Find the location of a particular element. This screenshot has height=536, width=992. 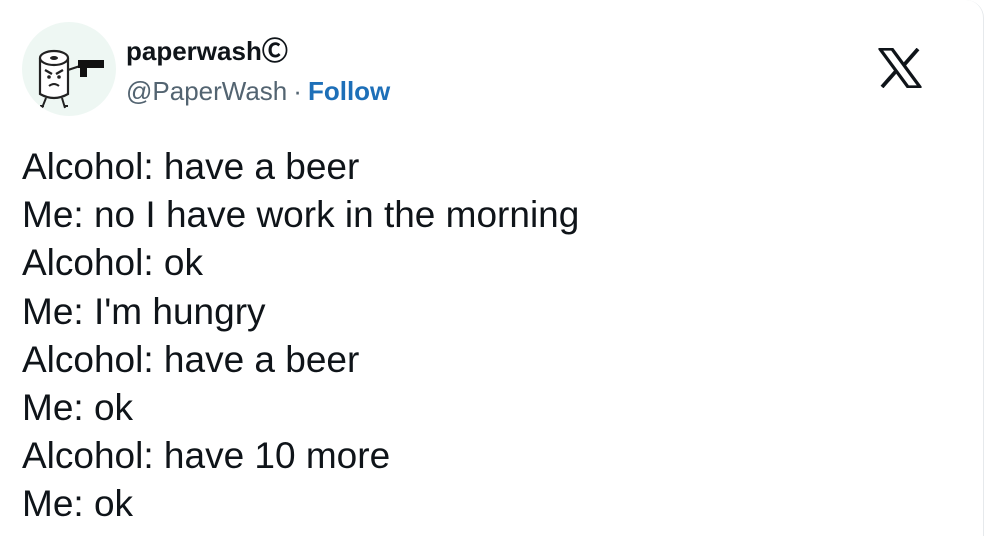

x-logo-icon is located at coordinates (900, 68).